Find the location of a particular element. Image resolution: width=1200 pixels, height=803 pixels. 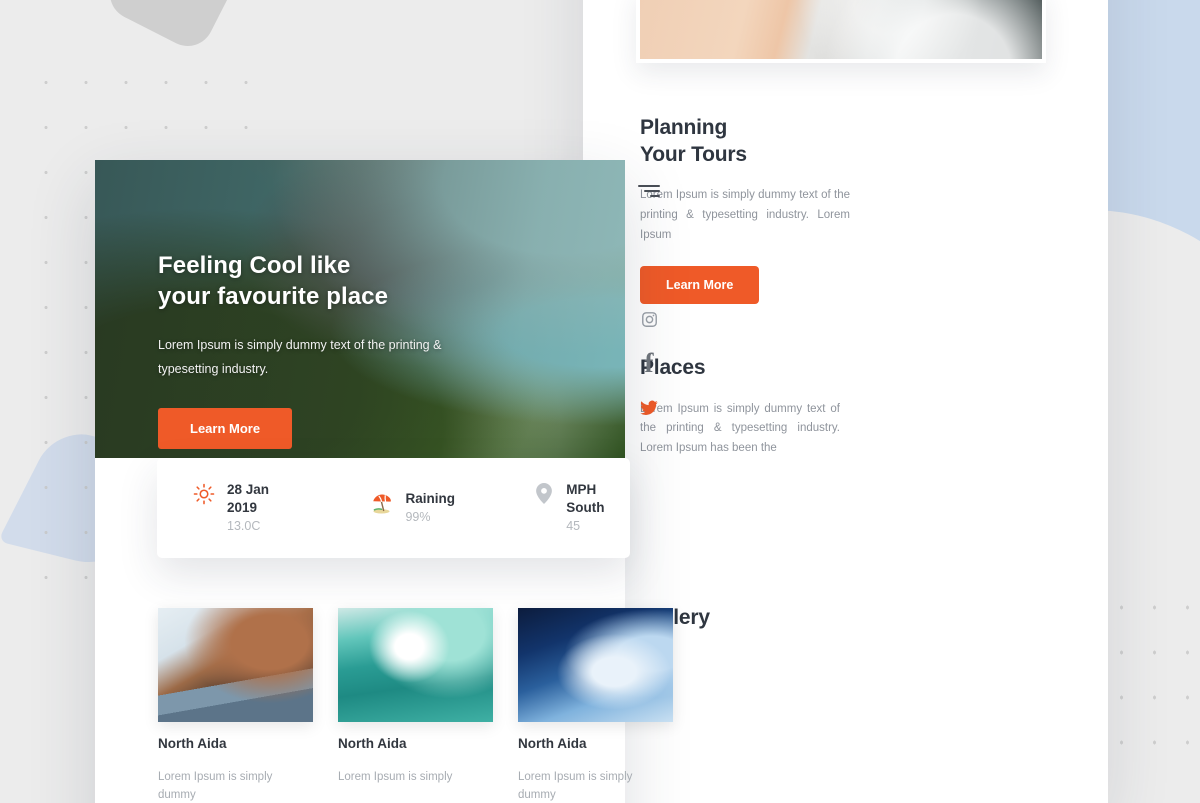

weather-label: 28 Jan 2019 is located at coordinates (248, 498).